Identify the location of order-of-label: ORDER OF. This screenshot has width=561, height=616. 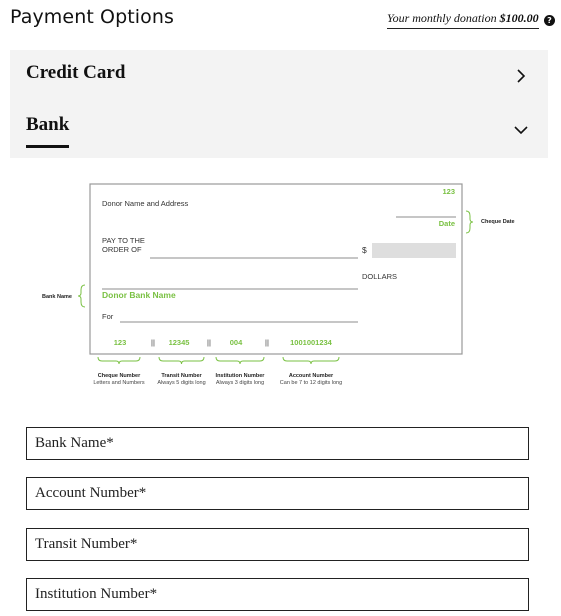
(122, 249).